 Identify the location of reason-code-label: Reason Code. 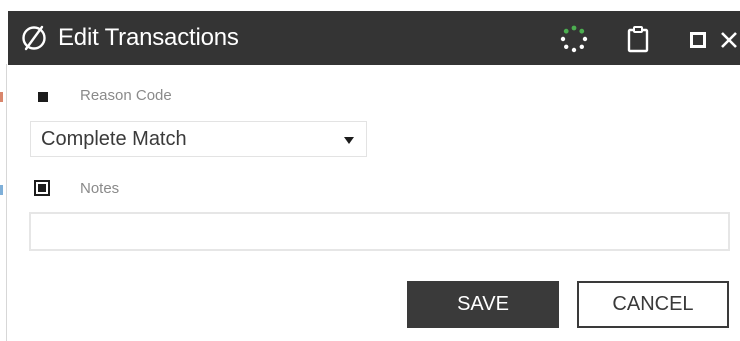
(126, 95).